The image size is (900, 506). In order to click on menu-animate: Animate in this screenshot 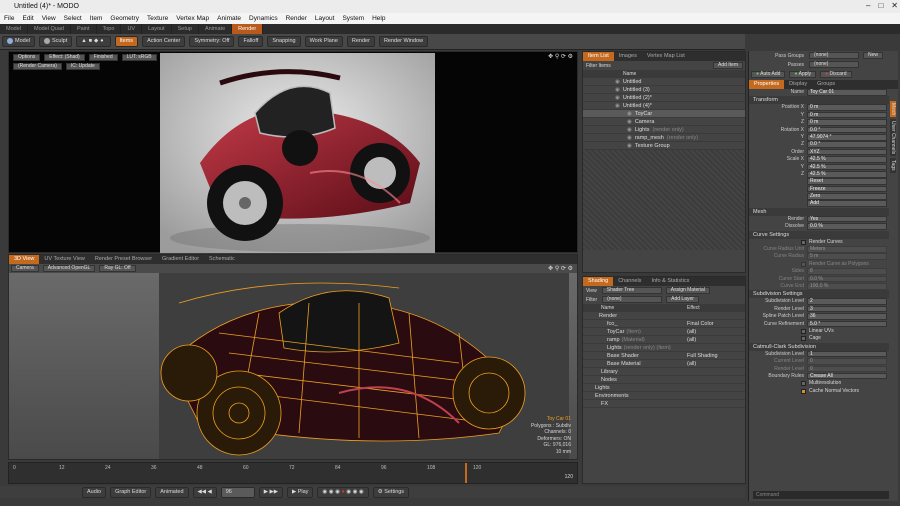, I will do `click(229, 18)`.